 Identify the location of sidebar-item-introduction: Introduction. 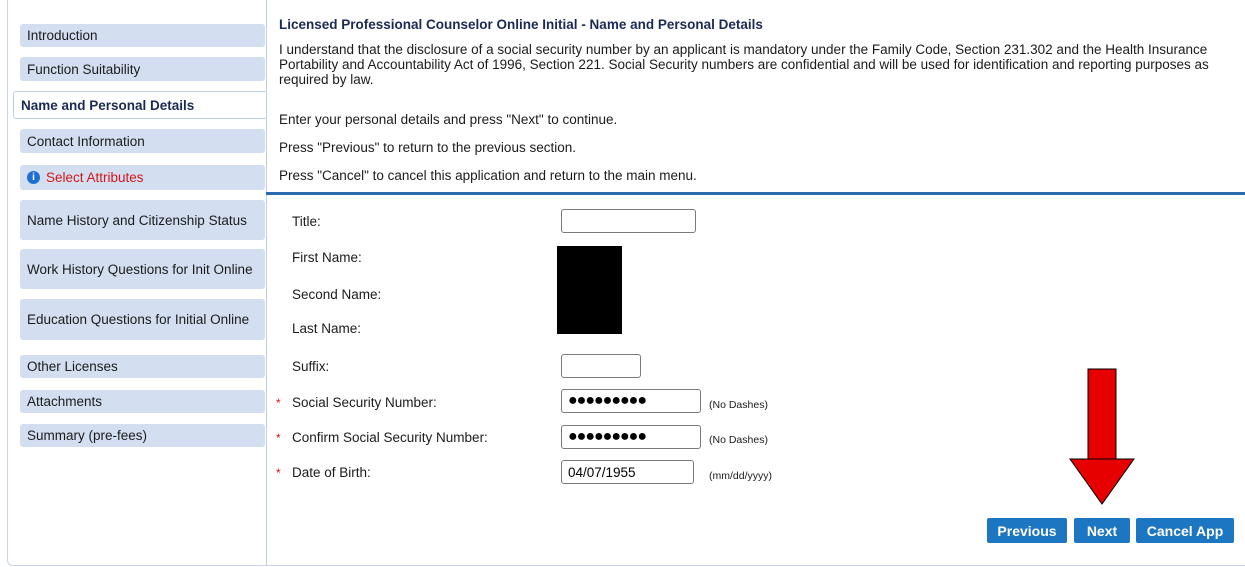
(142, 35).